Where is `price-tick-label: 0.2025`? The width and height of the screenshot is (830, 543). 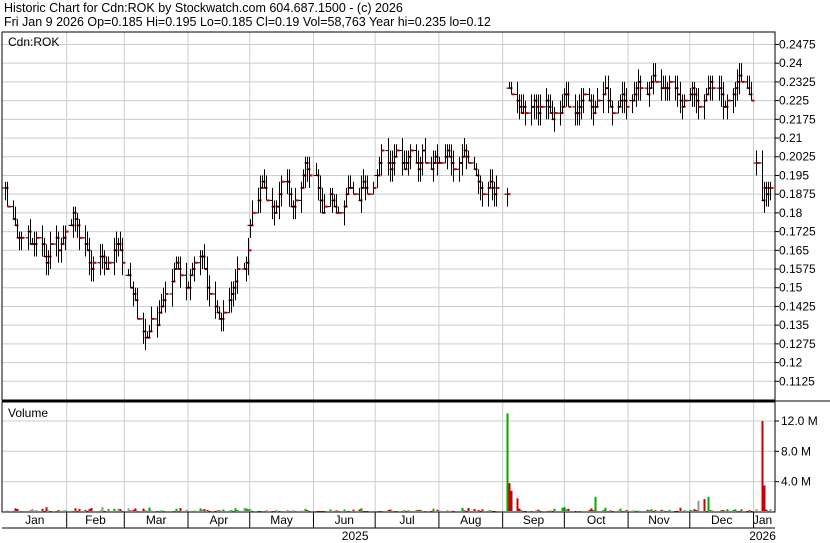
price-tick-label: 0.2025 is located at coordinates (797, 157).